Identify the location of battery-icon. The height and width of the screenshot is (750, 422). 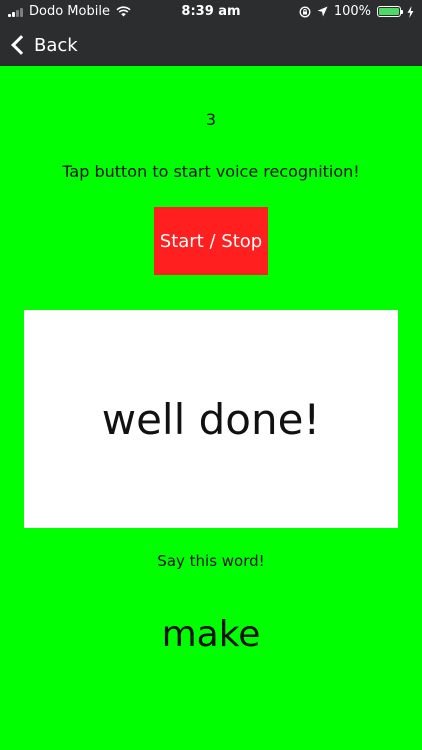
(390, 11).